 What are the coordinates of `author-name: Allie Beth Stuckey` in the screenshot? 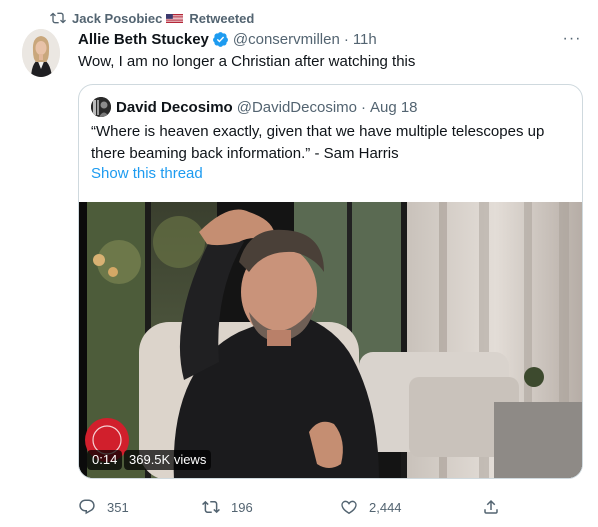 It's located at (143, 39).